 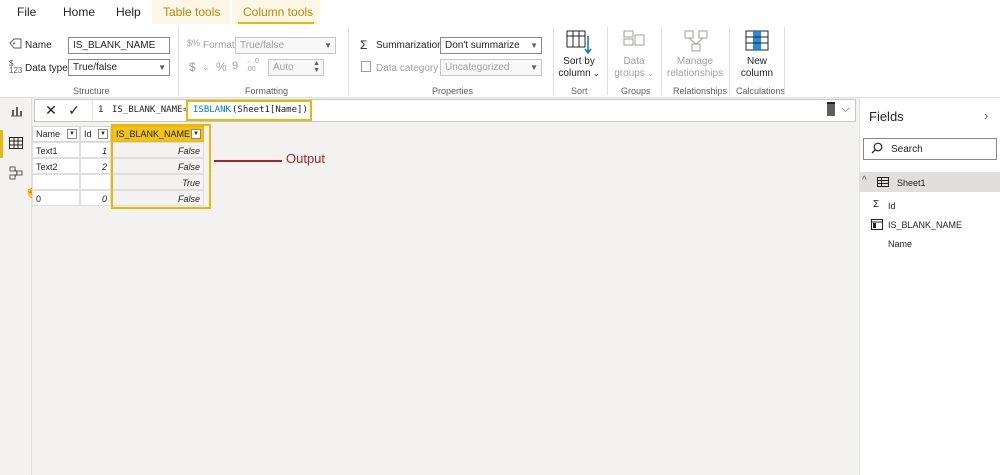 What do you see at coordinates (56, 166) in the screenshot?
I see `table-cell: Text2` at bounding box center [56, 166].